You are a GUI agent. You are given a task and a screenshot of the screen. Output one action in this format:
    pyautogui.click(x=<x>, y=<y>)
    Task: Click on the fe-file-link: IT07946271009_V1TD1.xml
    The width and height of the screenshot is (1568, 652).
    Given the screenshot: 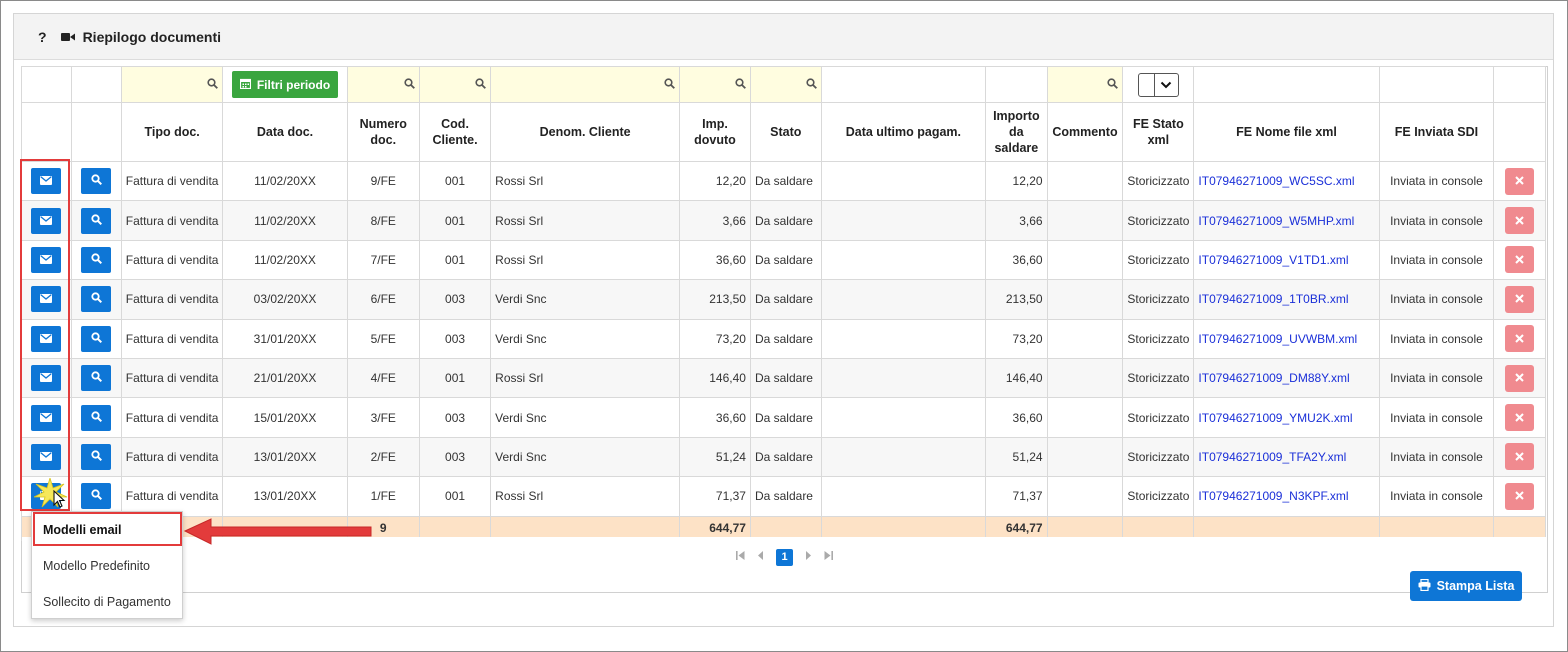 What is the action you would take?
    pyautogui.click(x=1273, y=260)
    